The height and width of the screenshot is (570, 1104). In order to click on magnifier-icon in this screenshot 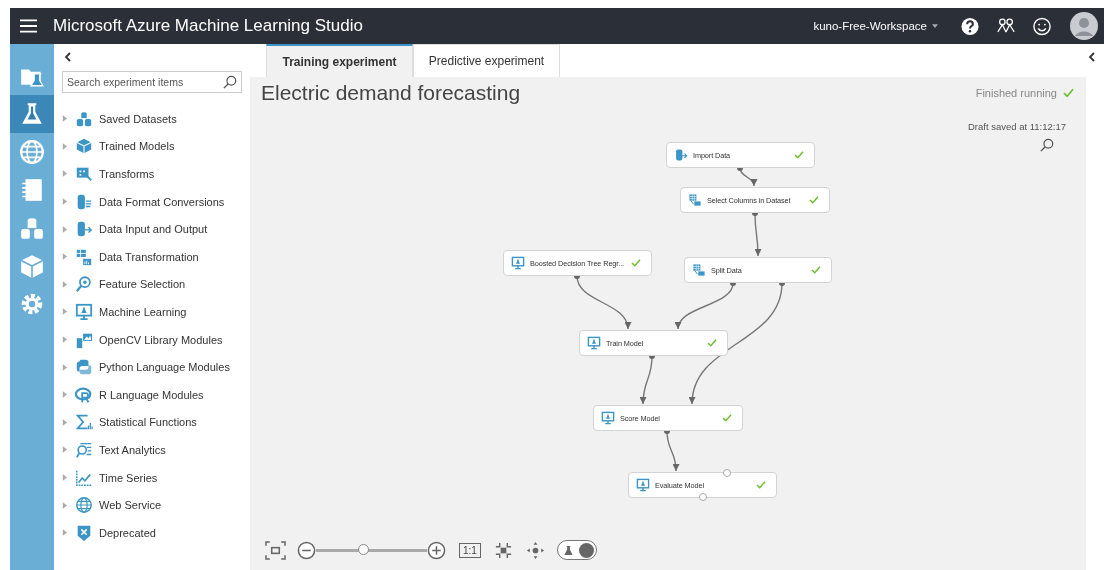, I will do `click(84, 284)`.